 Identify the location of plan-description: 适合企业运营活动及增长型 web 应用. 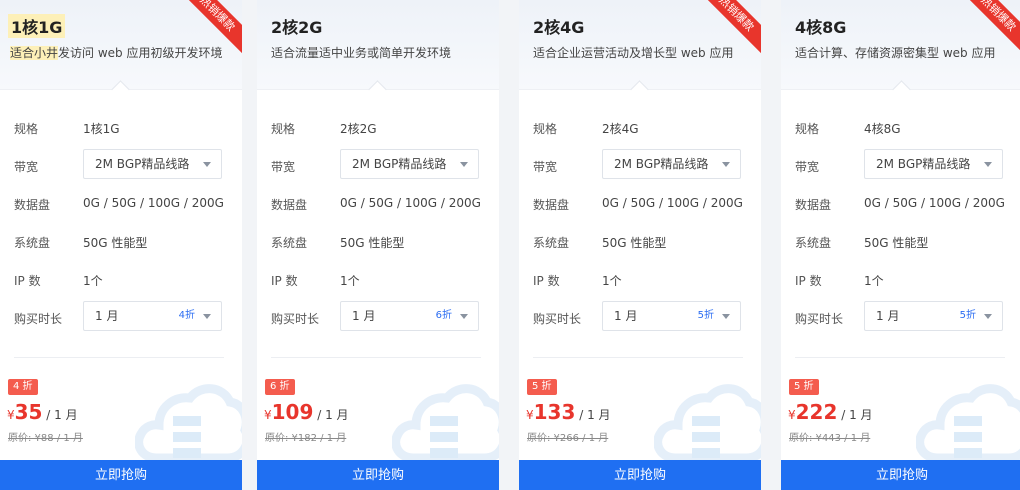
(645, 52).